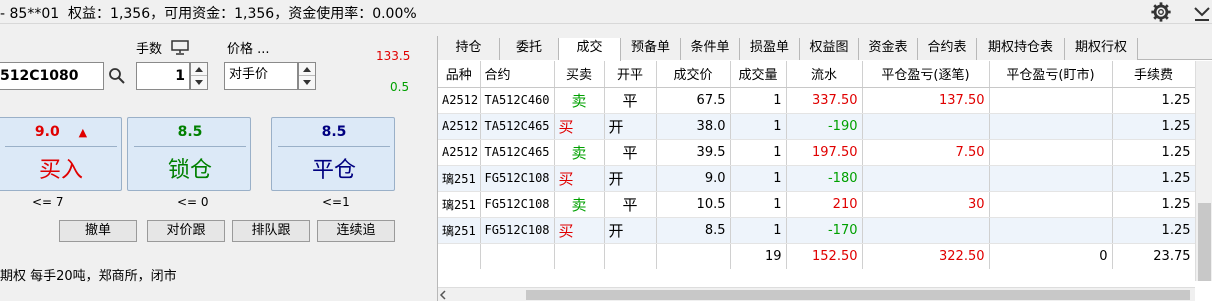 This screenshot has width=1212, height=301. What do you see at coordinates (517, 126) in the screenshot?
I see `cell-contract: TA512C465` at bounding box center [517, 126].